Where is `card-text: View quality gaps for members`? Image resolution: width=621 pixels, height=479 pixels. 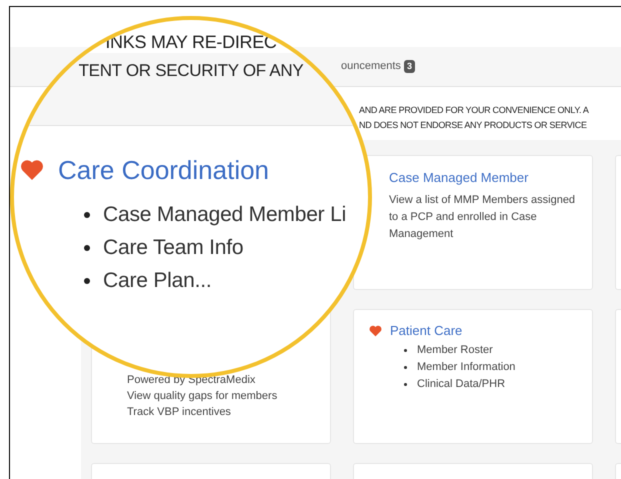
card-text: View quality gaps for members is located at coordinates (202, 396).